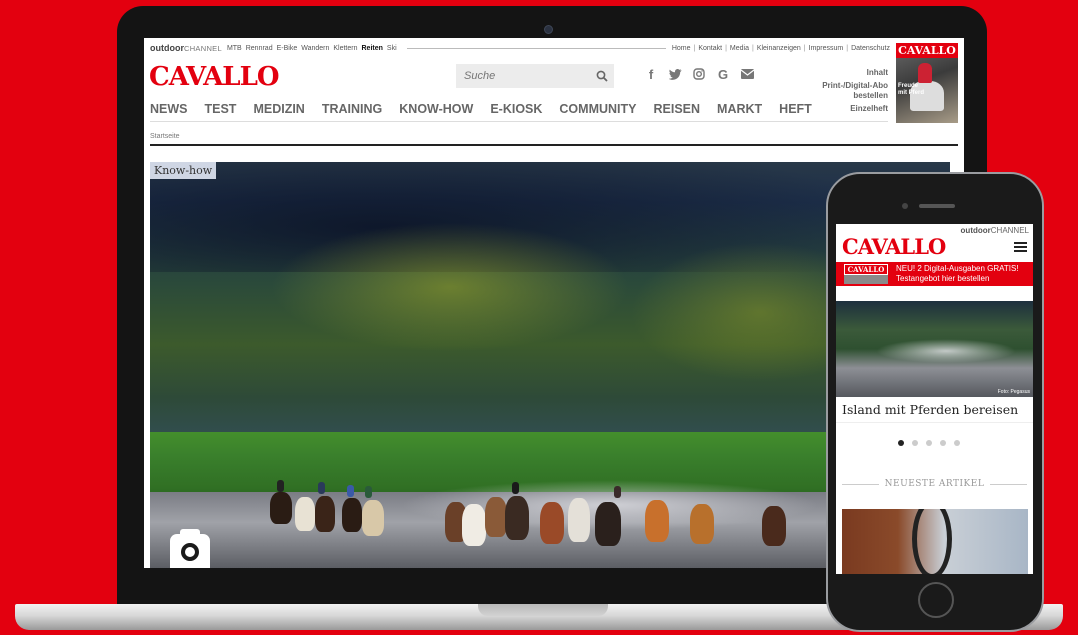 This screenshot has height=635, width=1078. I want to click on camera-icon-lens, so click(190, 552).